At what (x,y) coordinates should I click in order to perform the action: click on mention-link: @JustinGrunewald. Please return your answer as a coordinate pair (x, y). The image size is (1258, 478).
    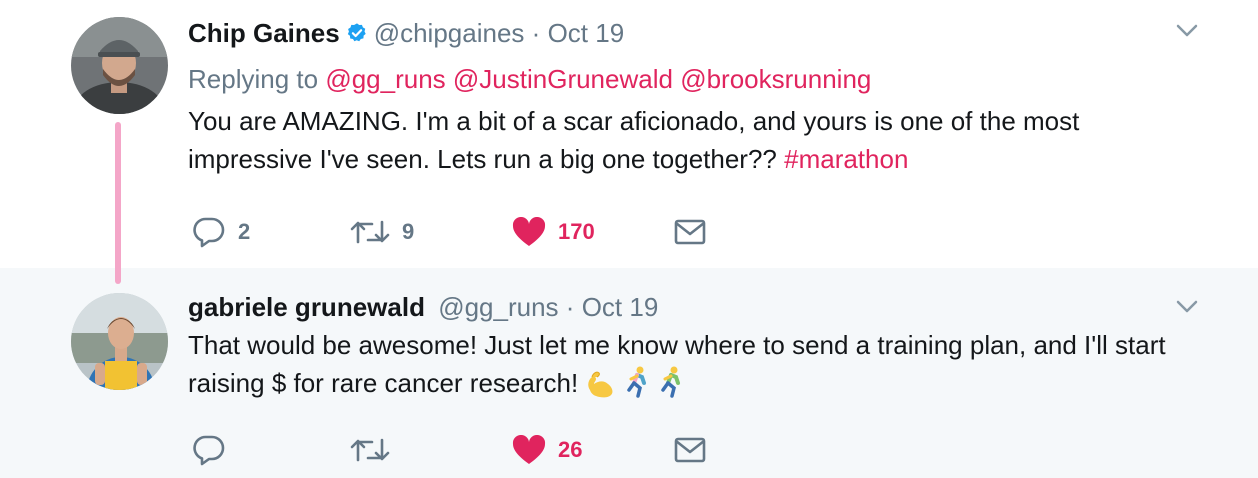
    Looking at the image, I should click on (563, 79).